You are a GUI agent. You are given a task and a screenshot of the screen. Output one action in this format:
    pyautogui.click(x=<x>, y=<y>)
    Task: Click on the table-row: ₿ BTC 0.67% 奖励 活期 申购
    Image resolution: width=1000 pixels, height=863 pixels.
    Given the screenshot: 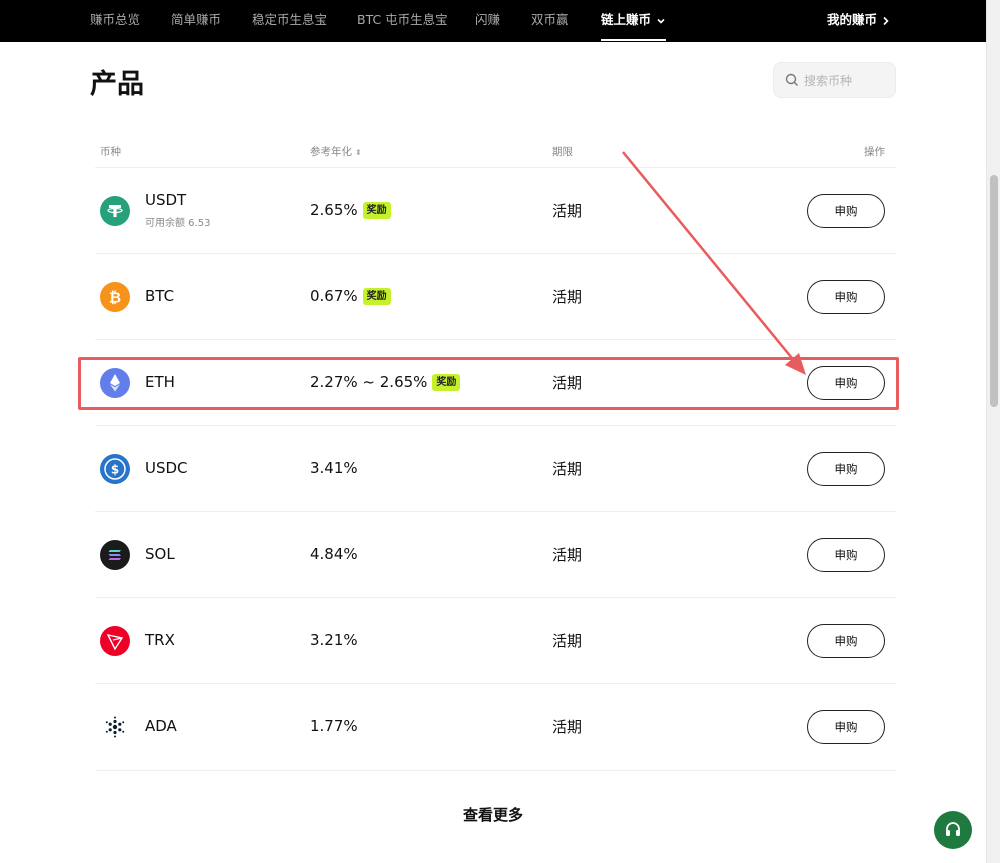 What is the action you would take?
    pyautogui.click(x=495, y=296)
    